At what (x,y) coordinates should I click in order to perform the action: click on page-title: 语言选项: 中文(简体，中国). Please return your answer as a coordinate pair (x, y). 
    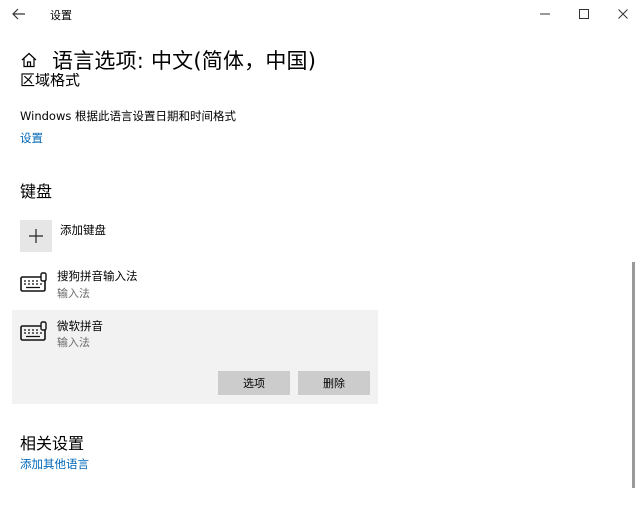
    Looking at the image, I should click on (184, 61).